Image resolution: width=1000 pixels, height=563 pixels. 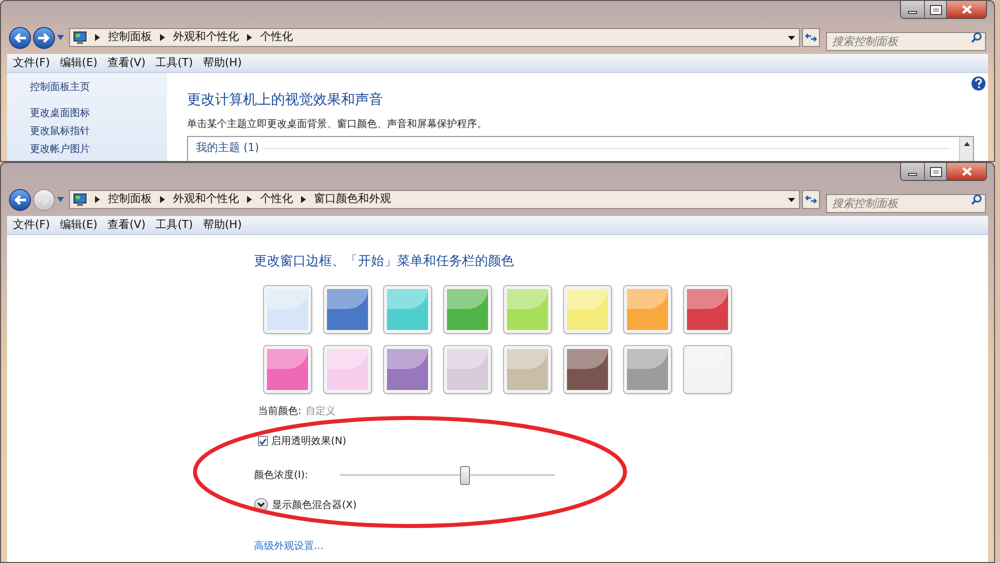 I want to click on current-color-value: 自定义, so click(x=320, y=411).